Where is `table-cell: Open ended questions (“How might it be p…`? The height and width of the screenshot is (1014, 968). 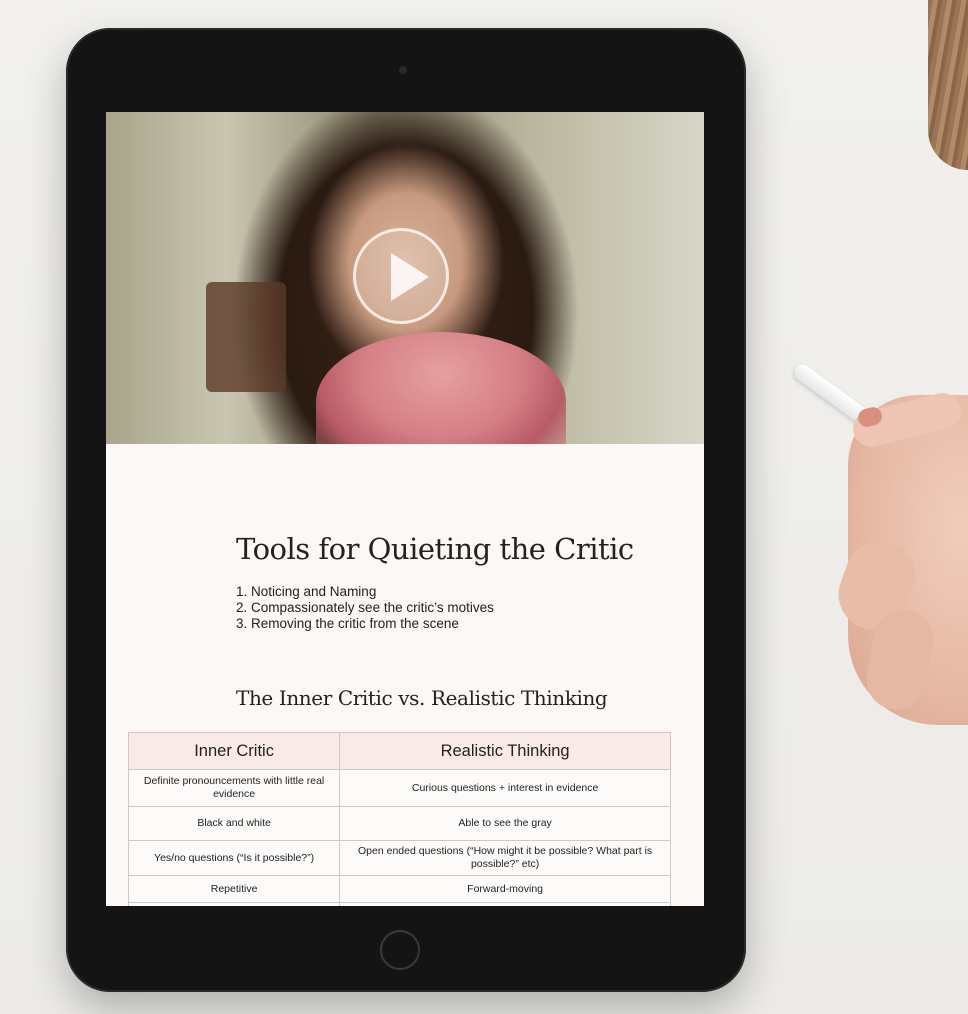
table-cell: Open ended questions (“How might it be p… is located at coordinates (505, 858).